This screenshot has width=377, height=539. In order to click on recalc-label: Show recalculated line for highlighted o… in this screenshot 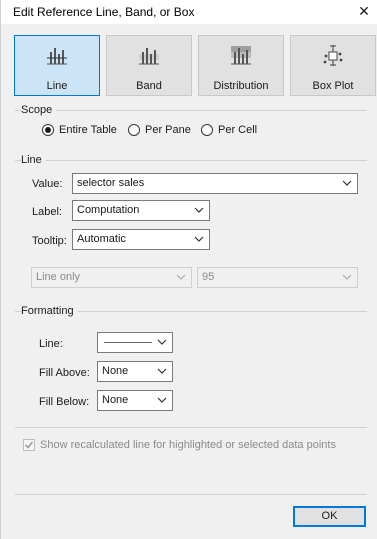, I will do `click(188, 445)`.